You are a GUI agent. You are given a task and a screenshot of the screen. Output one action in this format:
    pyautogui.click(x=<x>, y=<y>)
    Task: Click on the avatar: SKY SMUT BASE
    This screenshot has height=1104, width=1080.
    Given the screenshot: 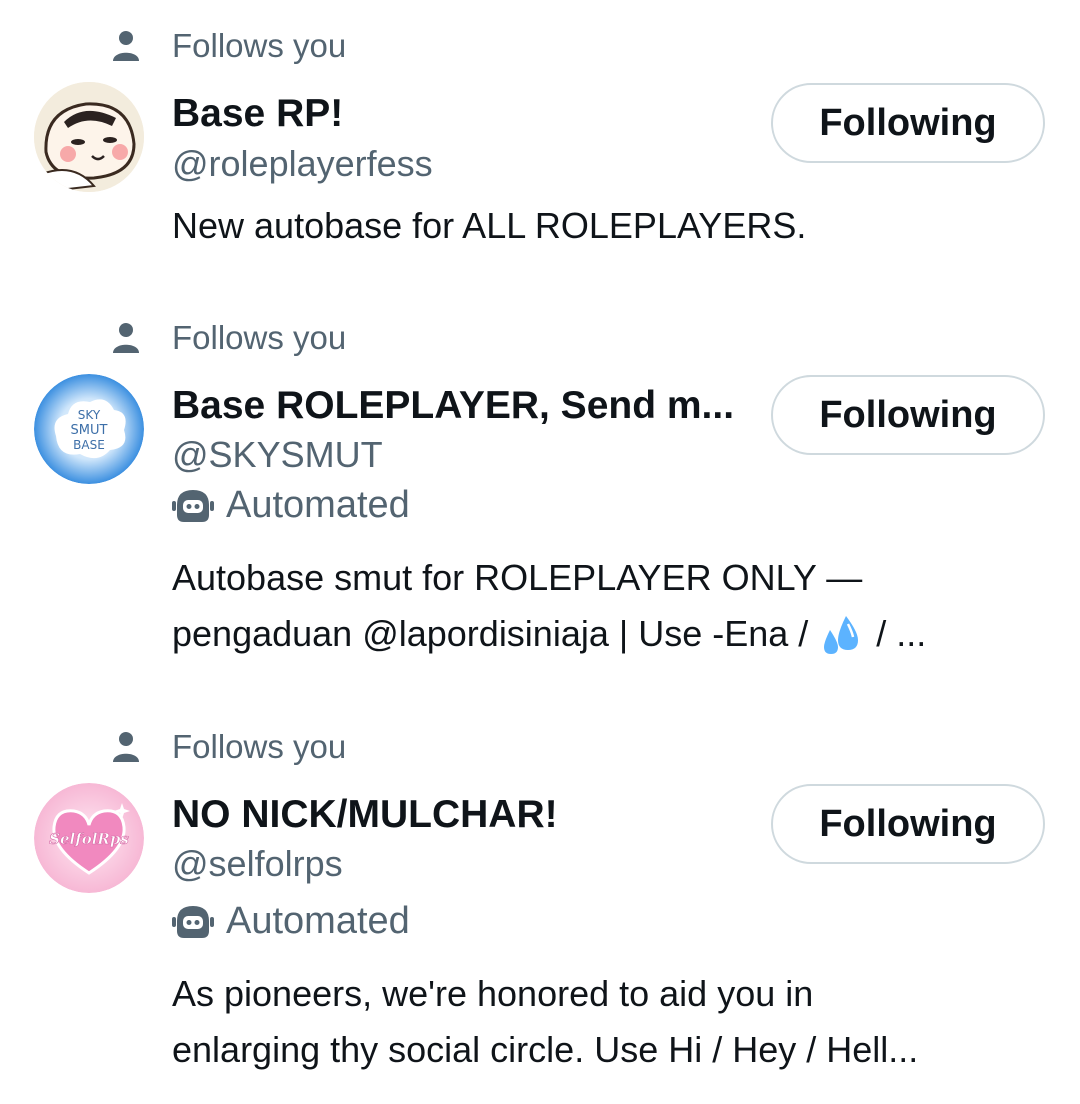 What is the action you would take?
    pyautogui.click(x=89, y=429)
    